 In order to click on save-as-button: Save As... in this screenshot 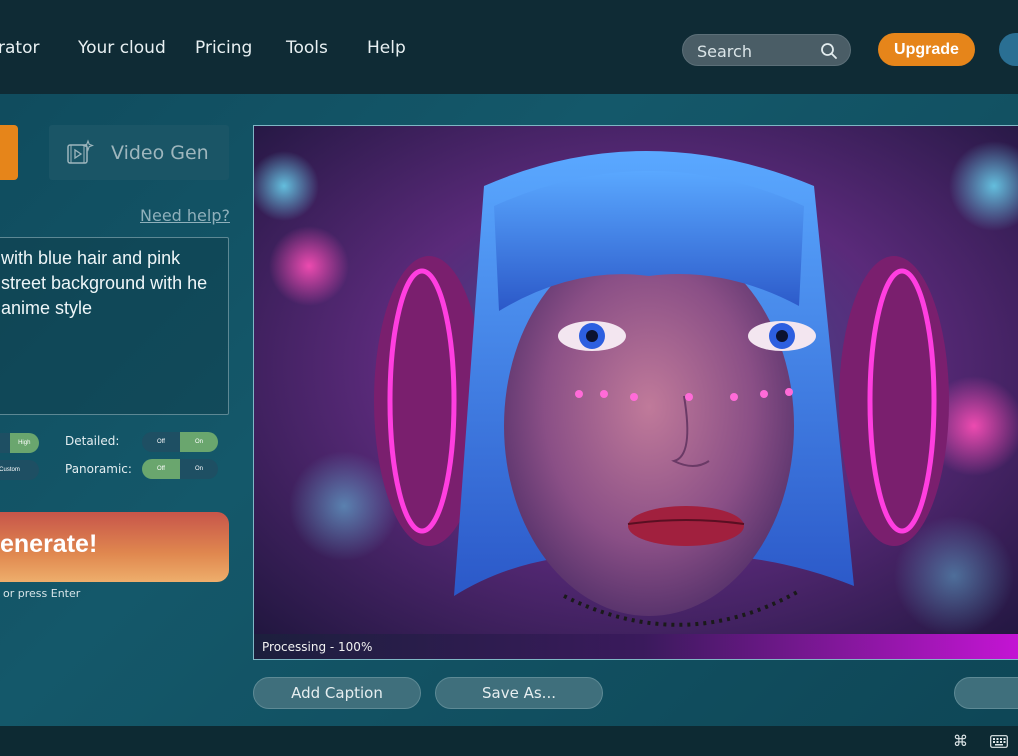, I will do `click(519, 693)`.